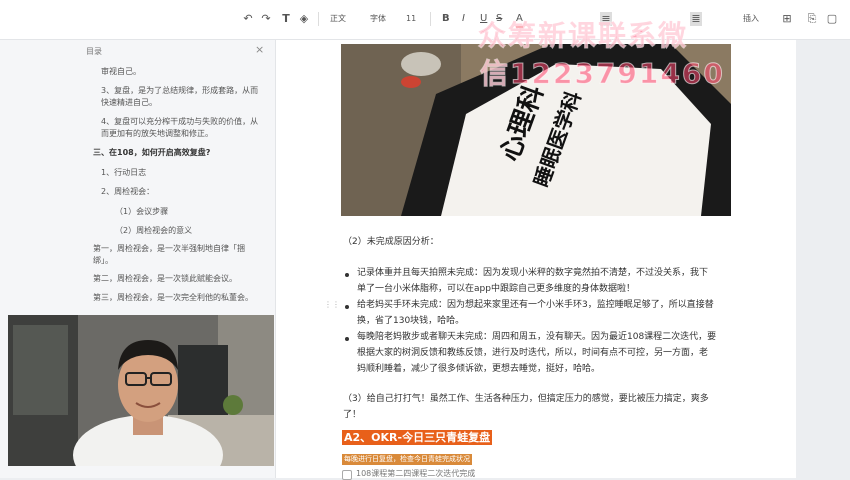 The width and height of the screenshot is (850, 480). I want to click on toc-item: 第三，周检视会，是一次完全利他的私董会。, so click(173, 298).